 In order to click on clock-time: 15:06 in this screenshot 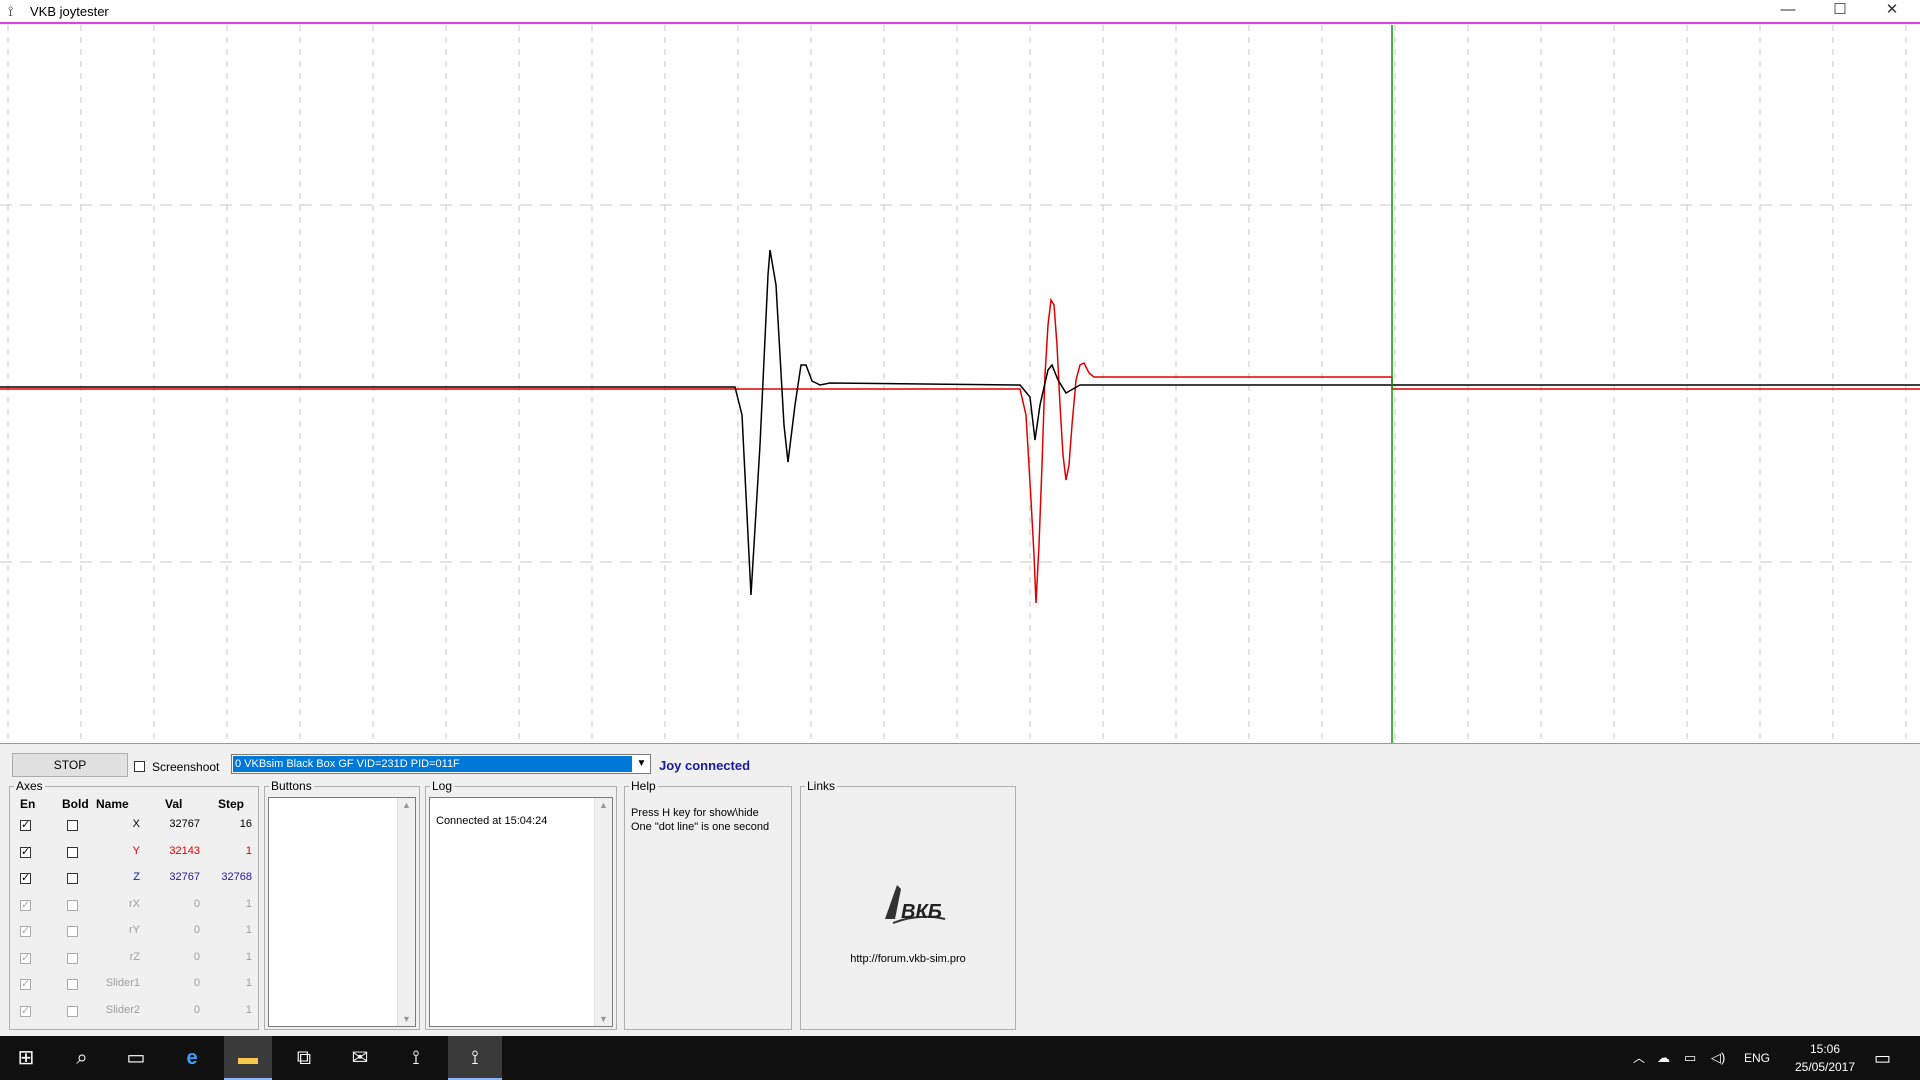, I will do `click(1825, 1049)`.